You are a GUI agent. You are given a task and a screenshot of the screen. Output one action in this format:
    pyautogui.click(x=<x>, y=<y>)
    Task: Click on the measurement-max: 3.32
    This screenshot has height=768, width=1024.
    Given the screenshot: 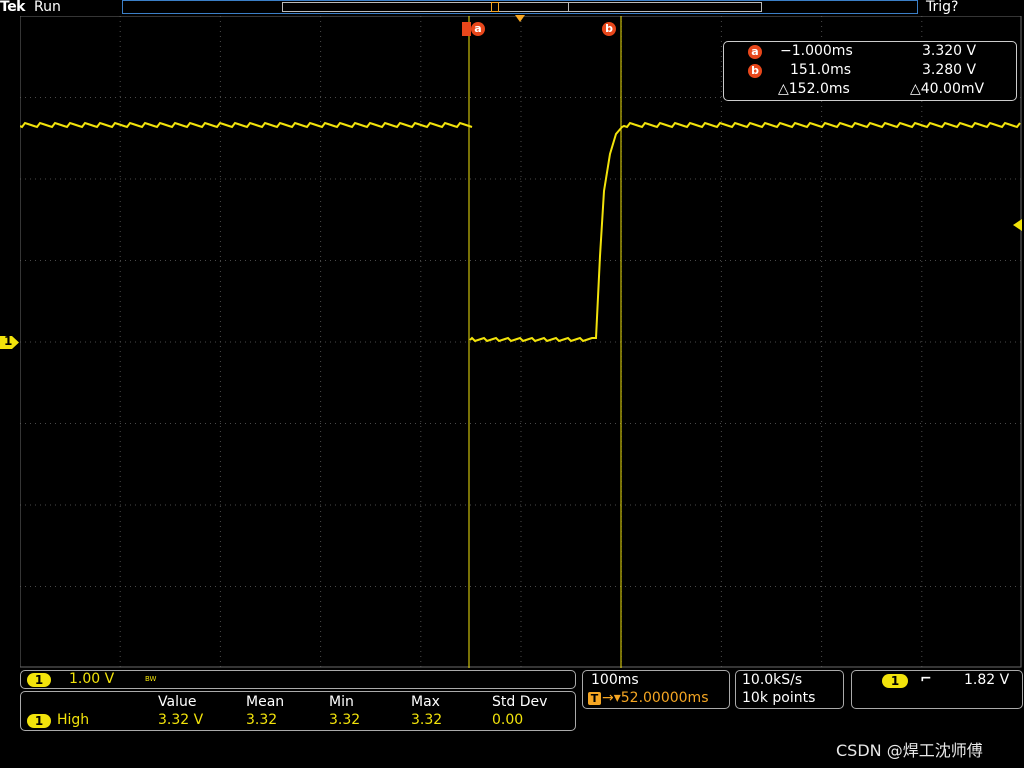 What is the action you would take?
    pyautogui.click(x=427, y=720)
    